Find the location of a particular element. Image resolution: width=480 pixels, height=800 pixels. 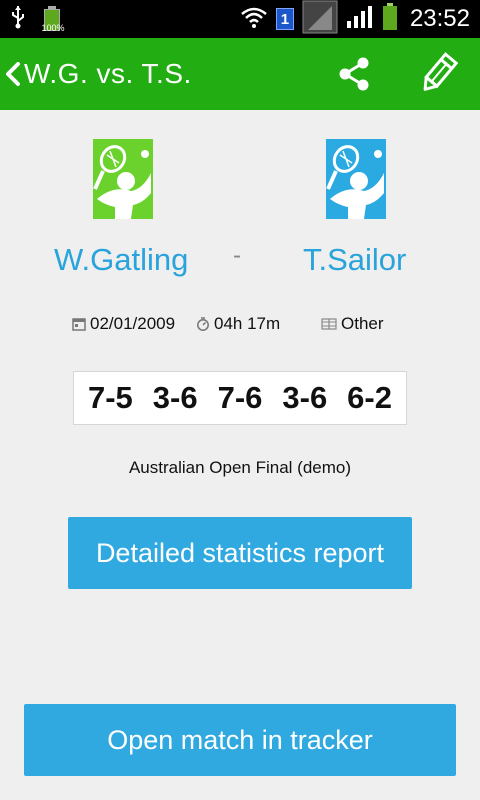

clock: 23:52 is located at coordinates (439, 18).